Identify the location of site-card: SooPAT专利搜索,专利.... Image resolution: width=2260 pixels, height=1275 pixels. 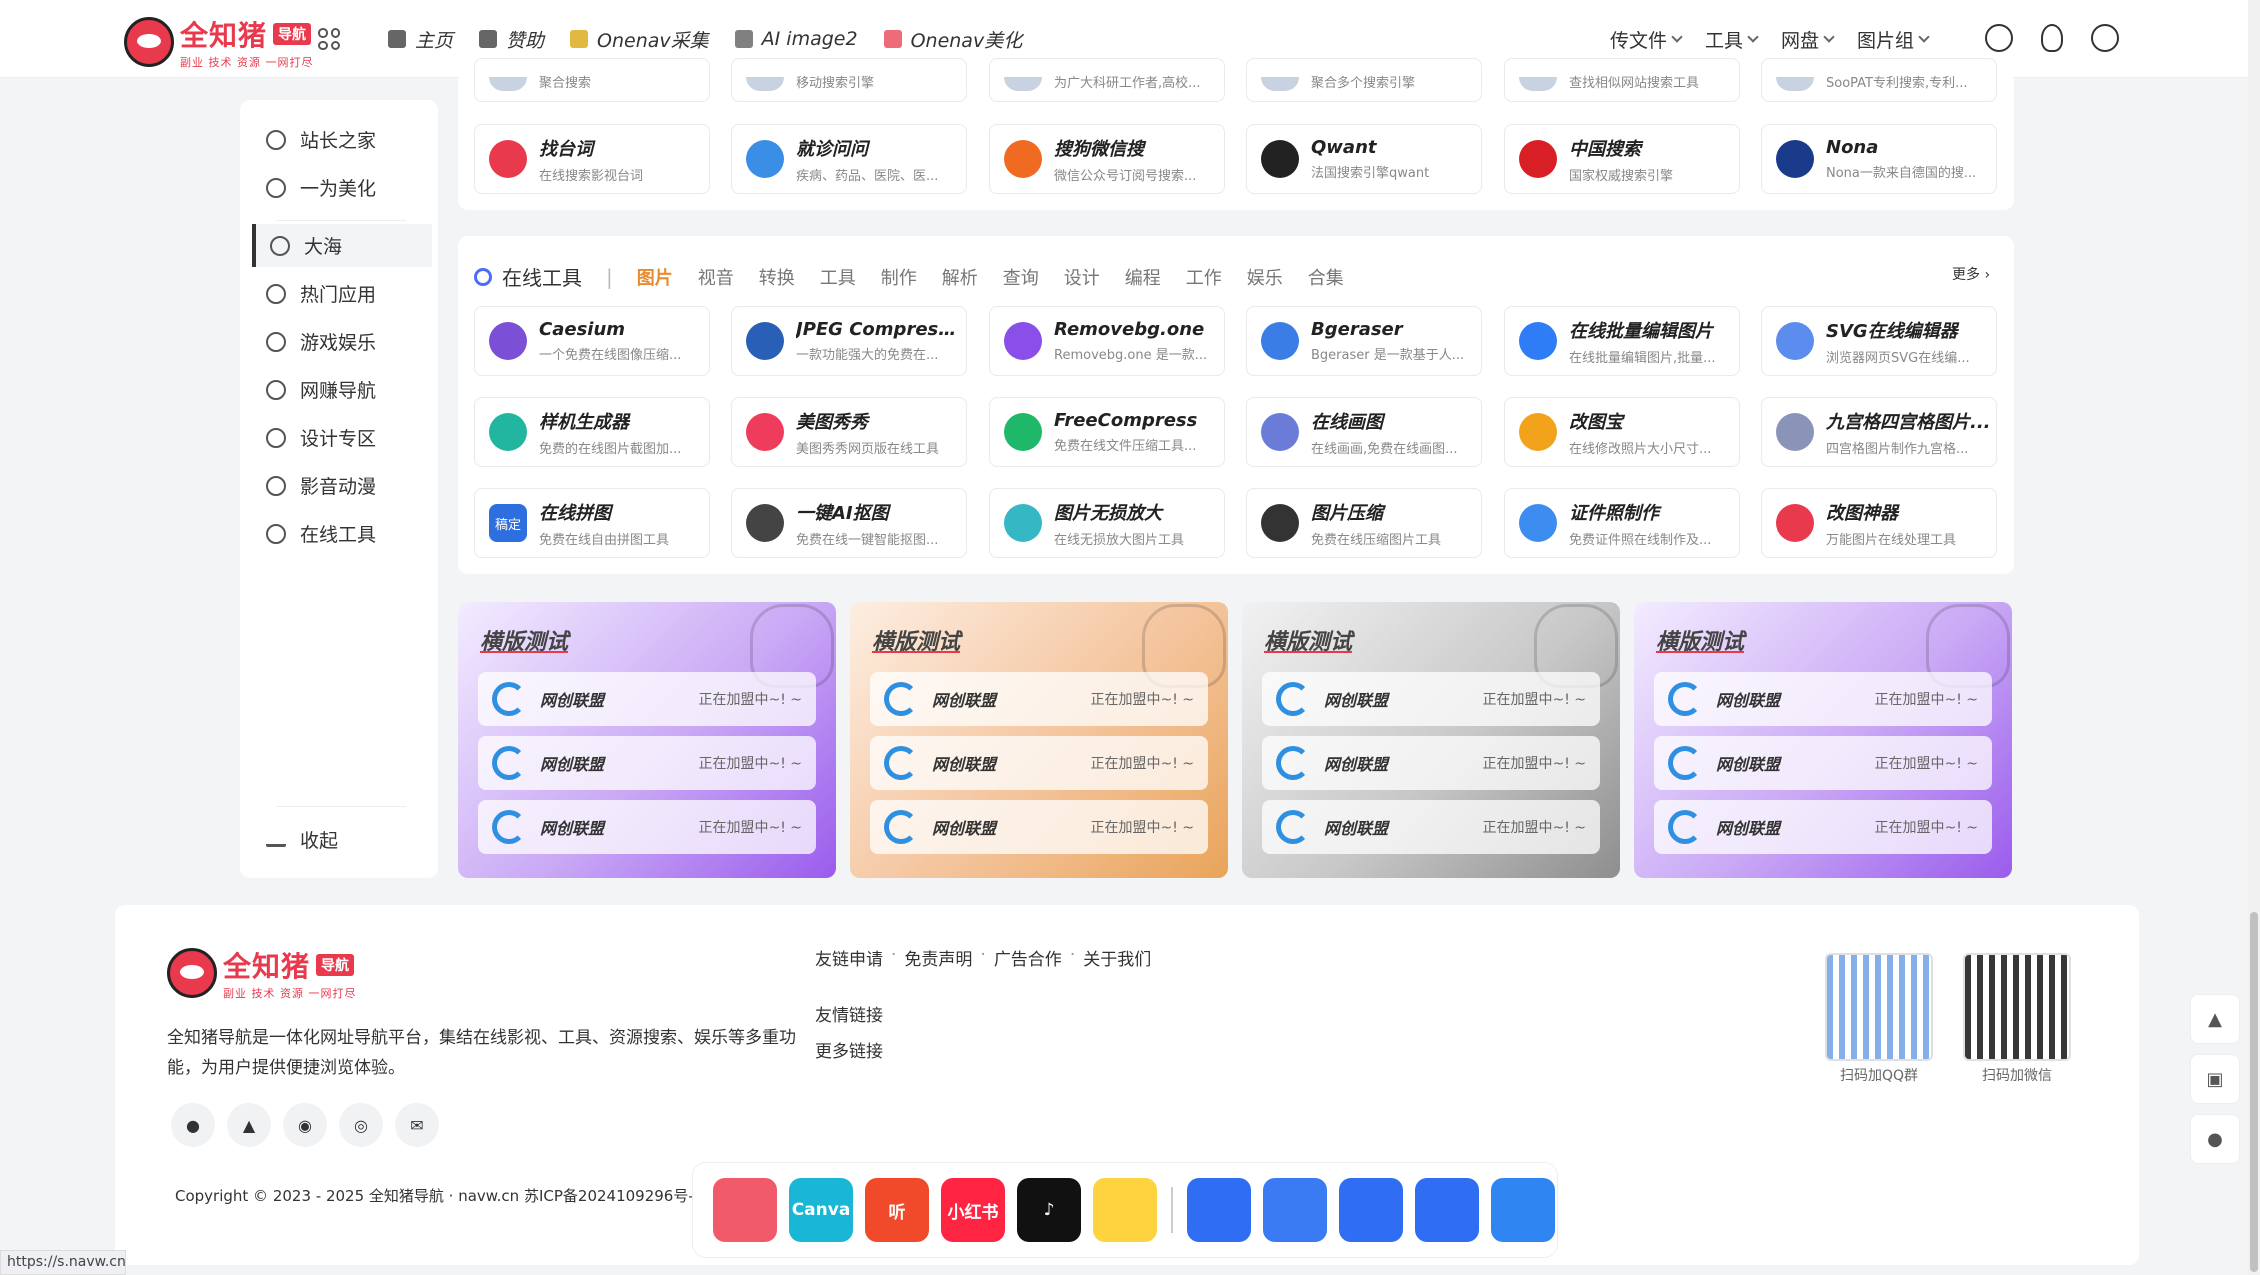
(1879, 80).